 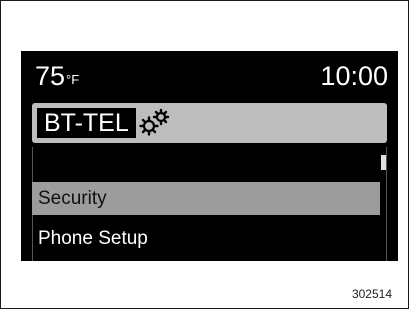 What do you see at coordinates (206, 238) in the screenshot?
I see `menu-item-phone-setup: Phone Setup` at bounding box center [206, 238].